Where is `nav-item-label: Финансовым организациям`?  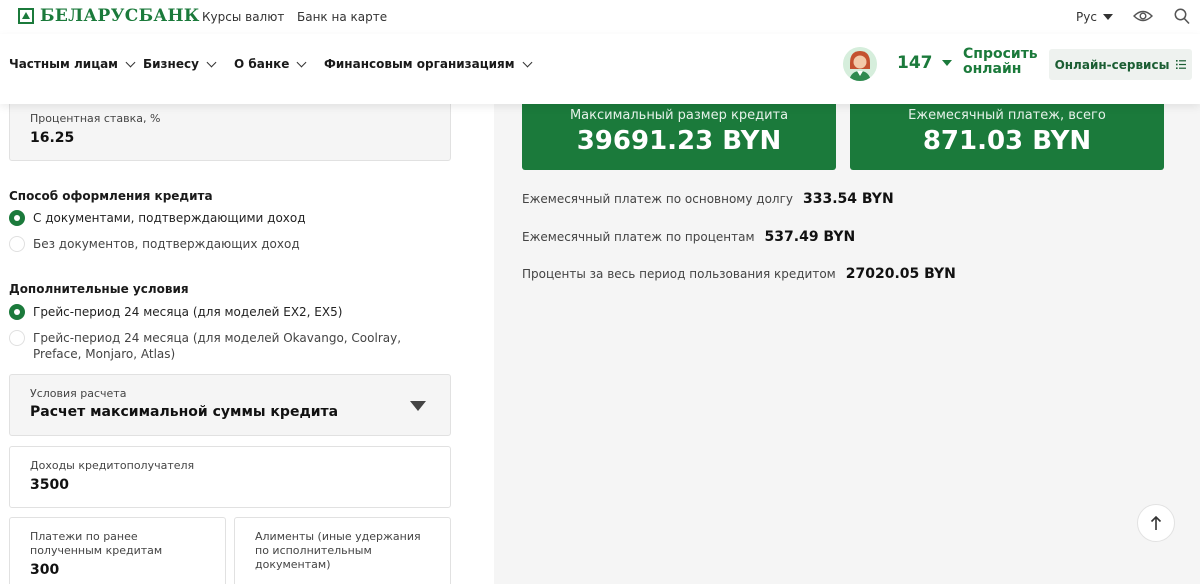 nav-item-label: Финансовым организациям is located at coordinates (419, 64).